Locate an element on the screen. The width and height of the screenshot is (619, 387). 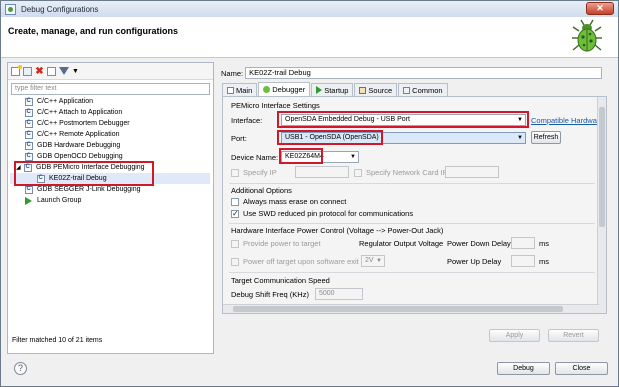
tab-common-label: Common is located at coordinates (427, 90).